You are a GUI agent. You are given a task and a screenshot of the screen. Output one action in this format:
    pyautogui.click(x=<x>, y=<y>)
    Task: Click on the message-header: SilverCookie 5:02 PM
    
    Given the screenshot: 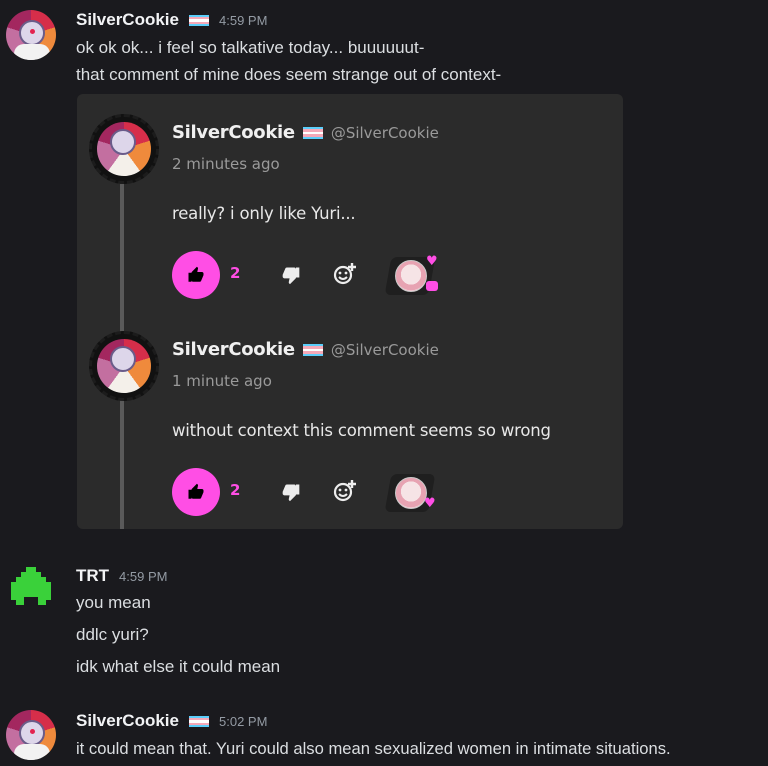 What is the action you would take?
    pyautogui.click(x=171, y=721)
    